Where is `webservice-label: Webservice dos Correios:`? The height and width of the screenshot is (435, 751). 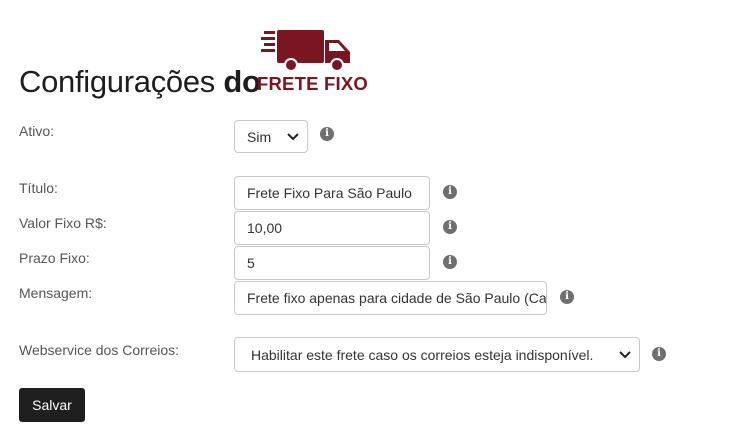
webservice-label: Webservice dos Correios: is located at coordinates (99, 350).